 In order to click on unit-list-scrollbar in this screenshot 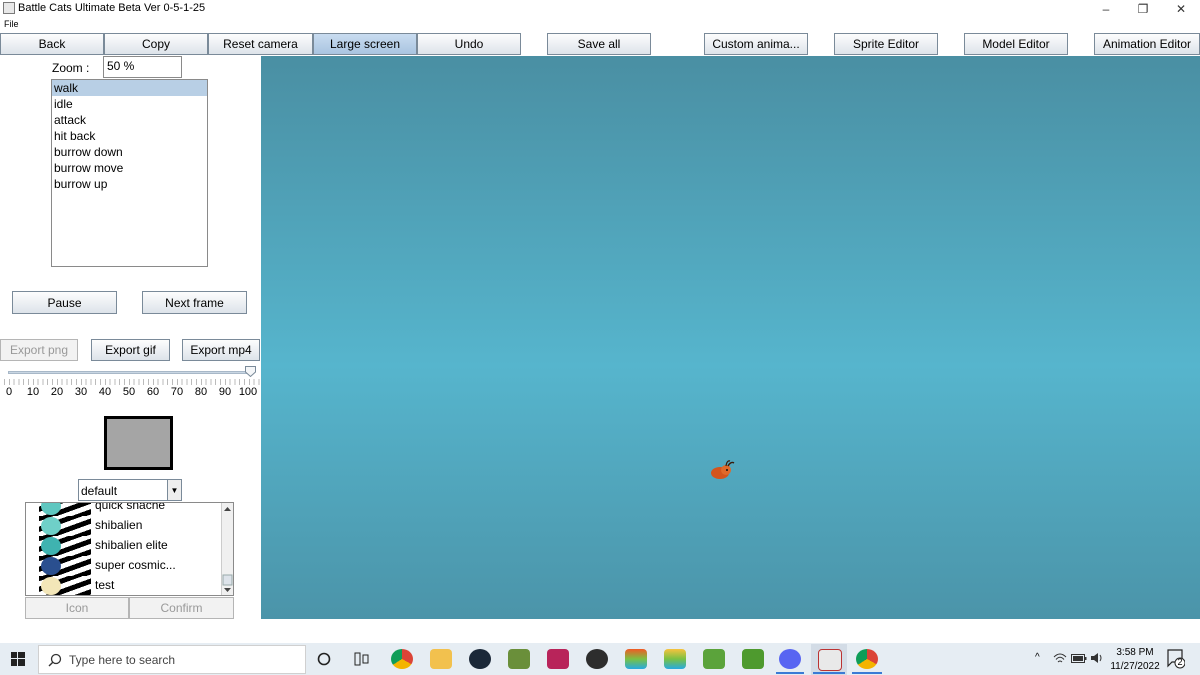, I will do `click(227, 549)`.